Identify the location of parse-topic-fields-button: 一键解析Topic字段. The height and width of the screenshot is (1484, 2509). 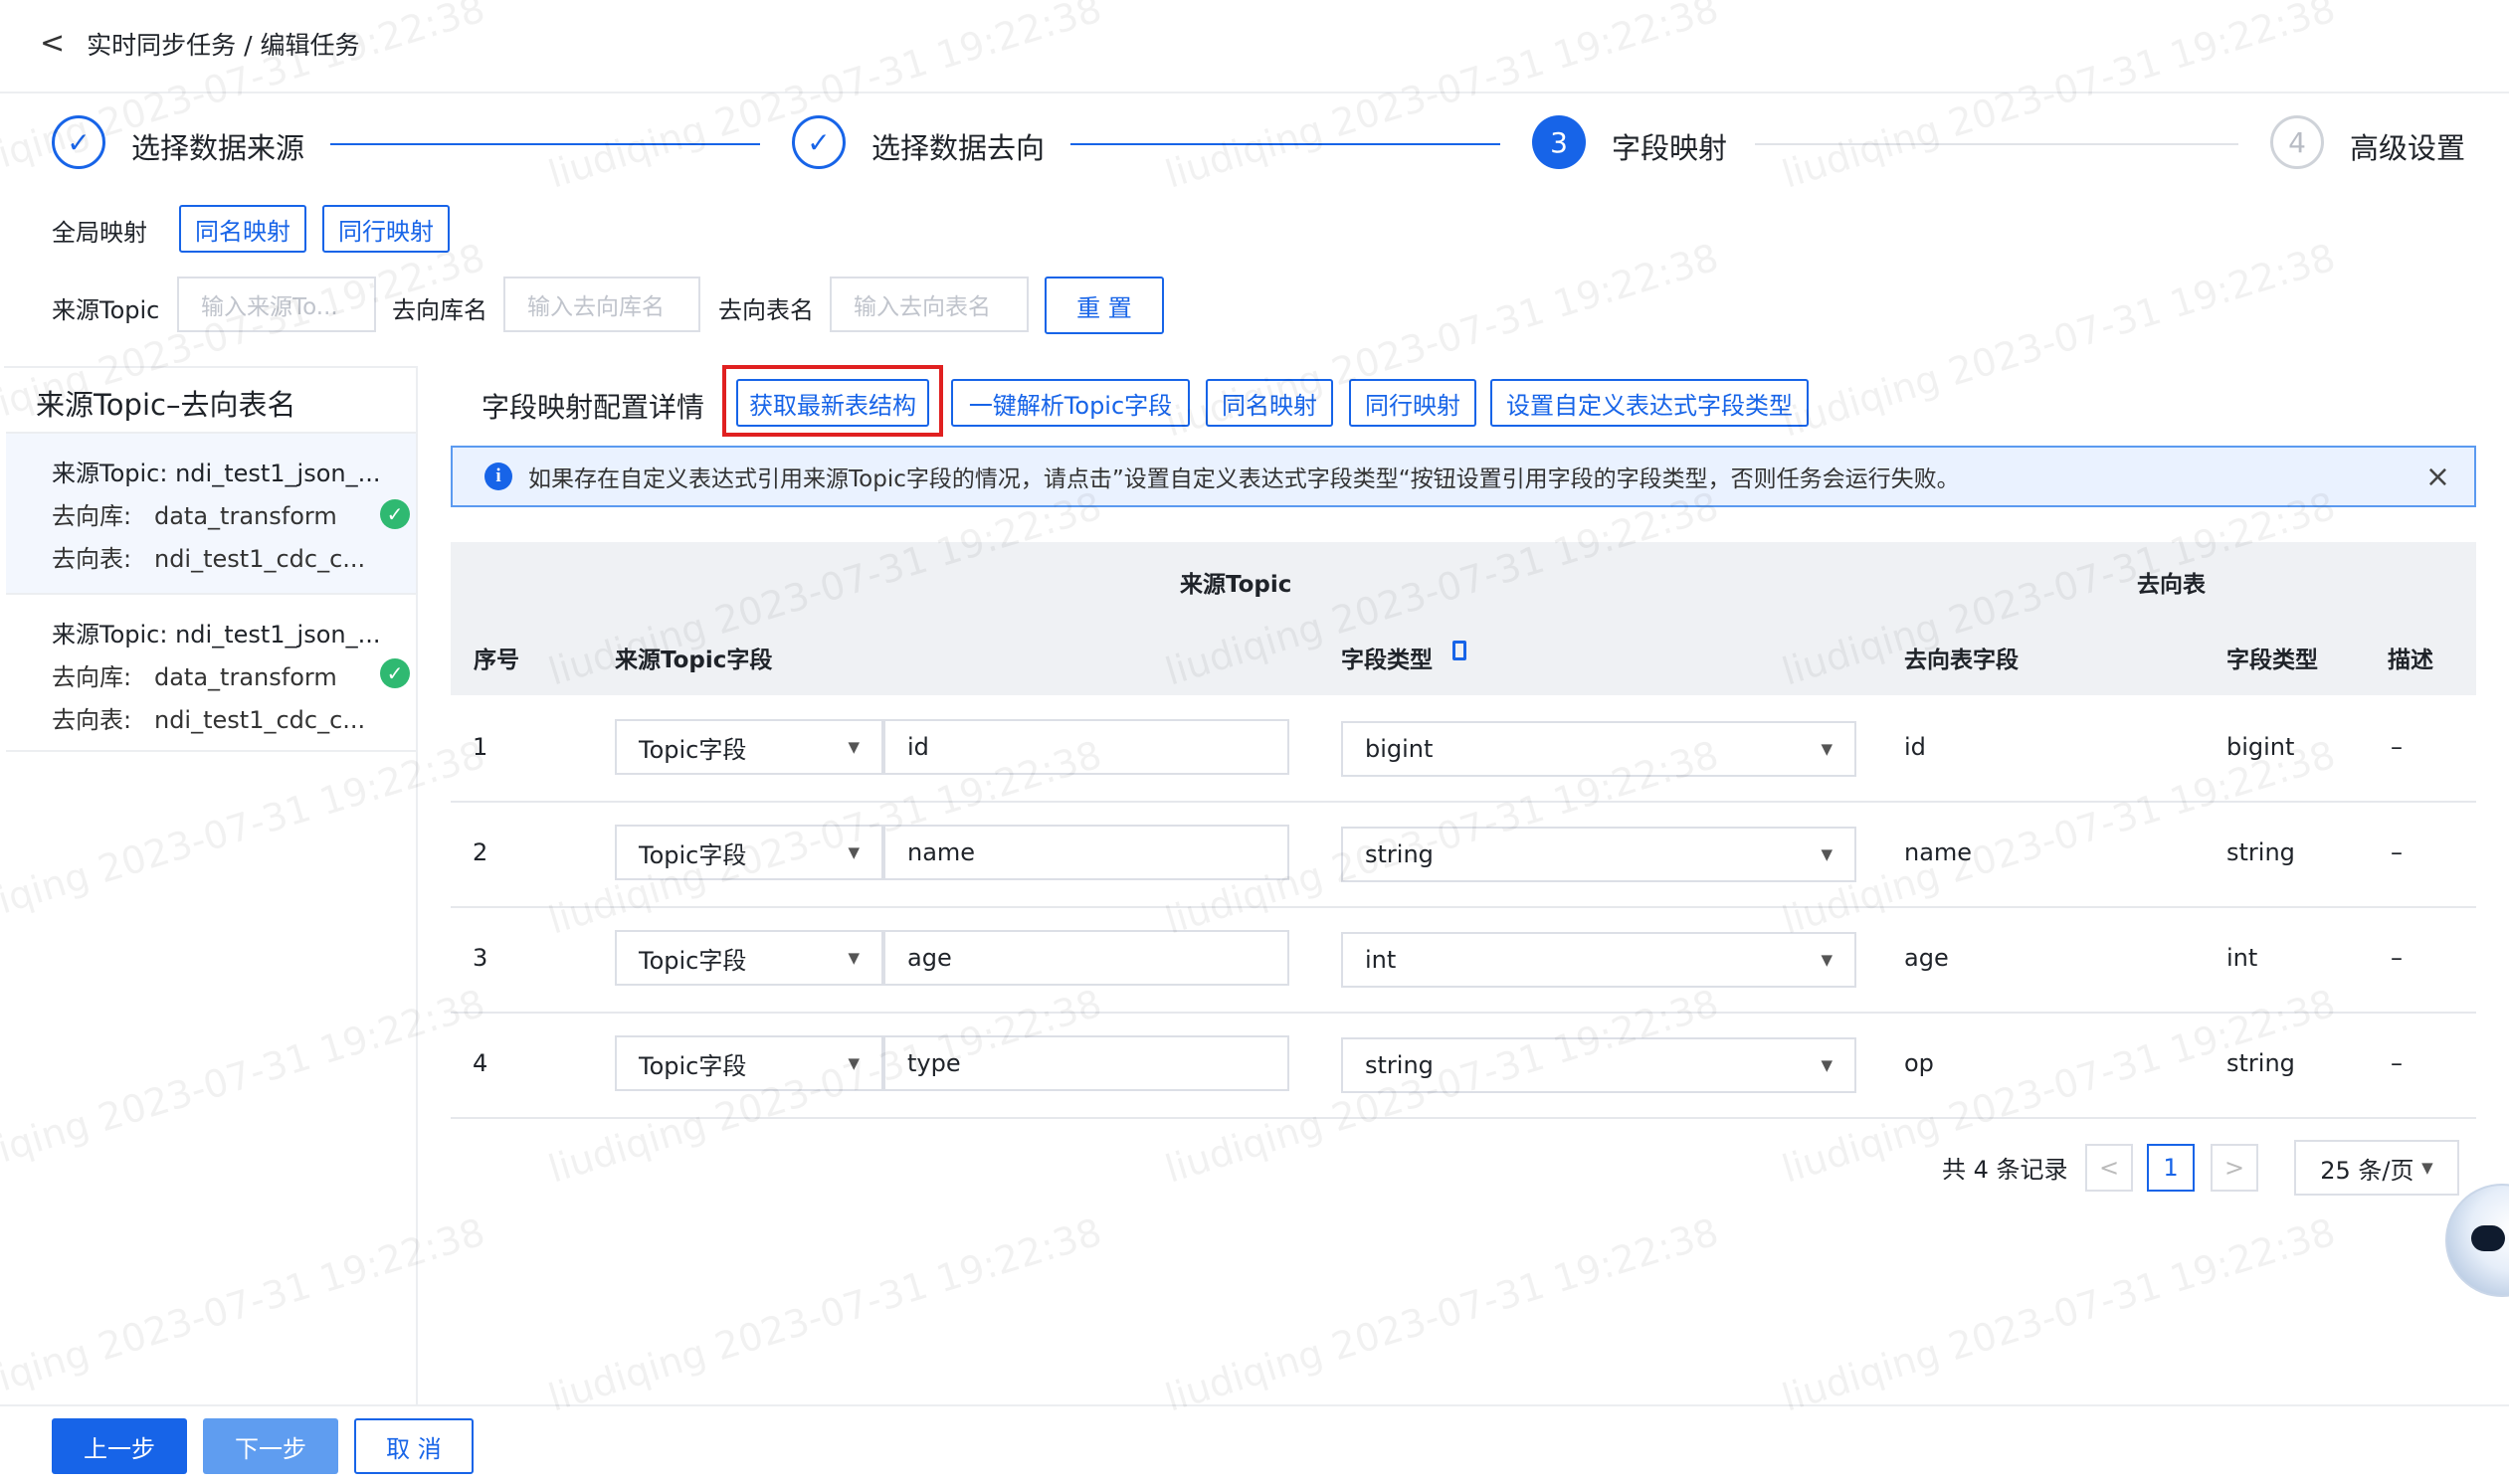
(1070, 403).